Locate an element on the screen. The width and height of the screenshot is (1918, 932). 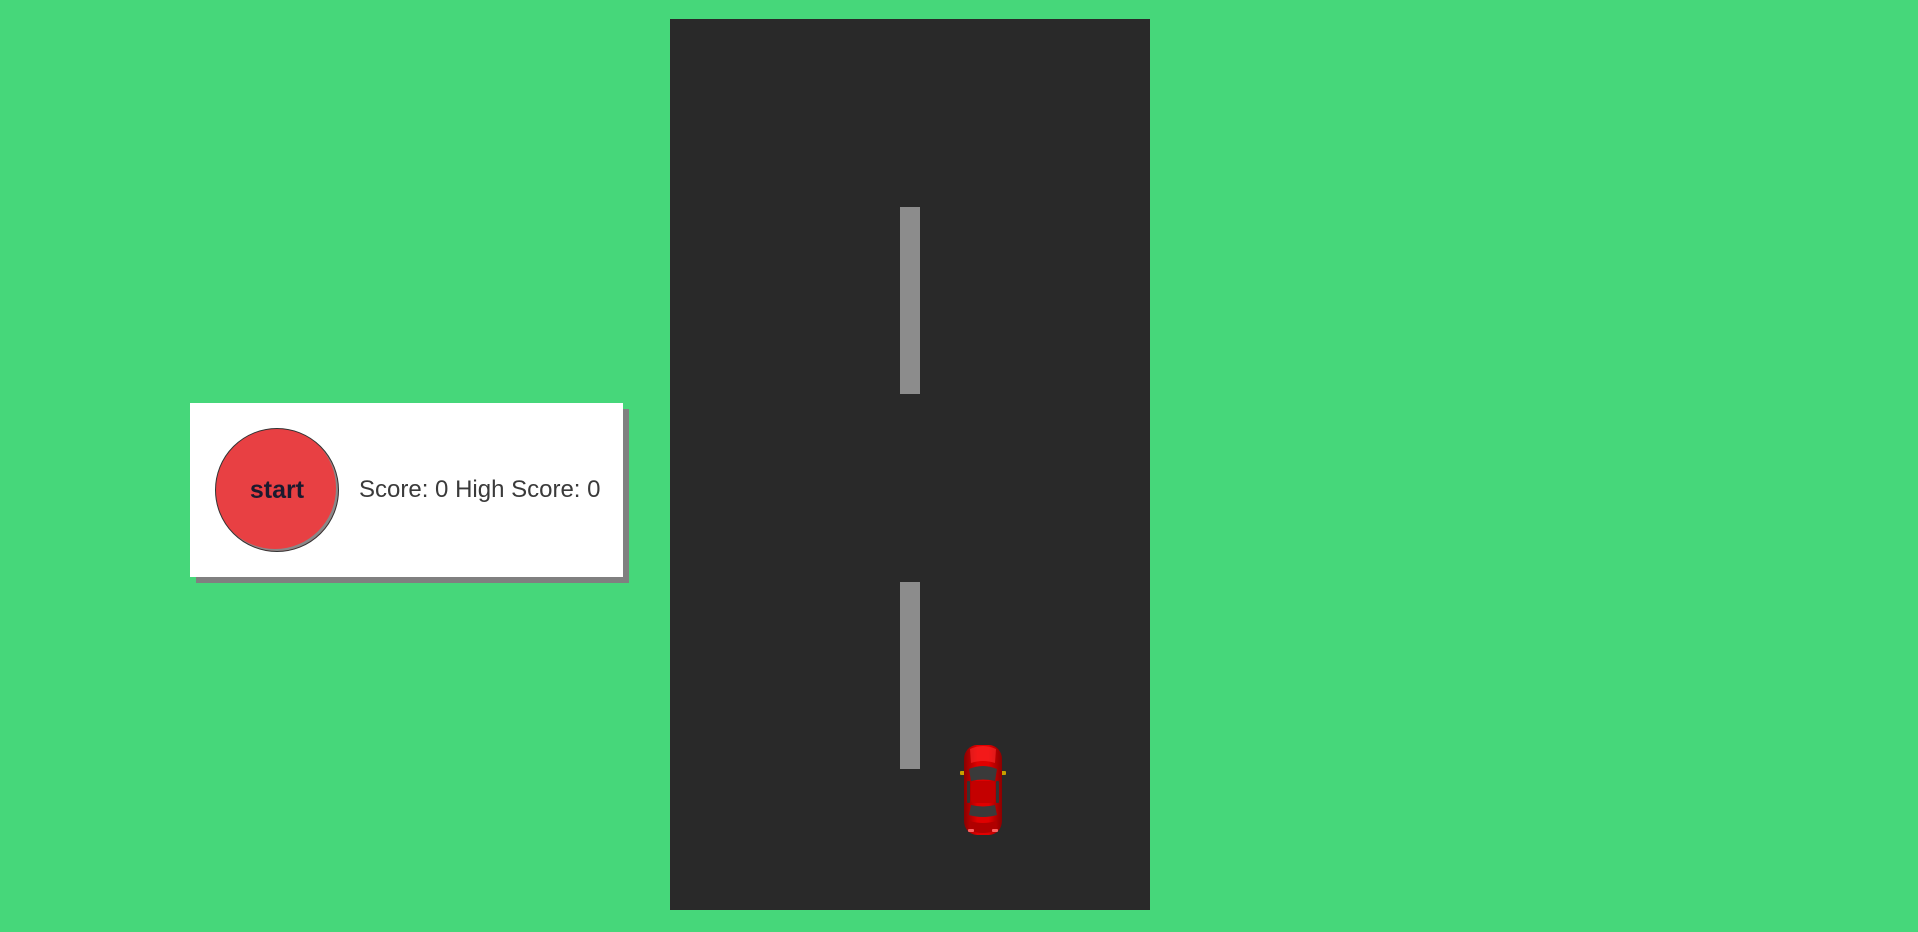
control-panel: start Score: 0 High Score: 0 is located at coordinates (406, 490).